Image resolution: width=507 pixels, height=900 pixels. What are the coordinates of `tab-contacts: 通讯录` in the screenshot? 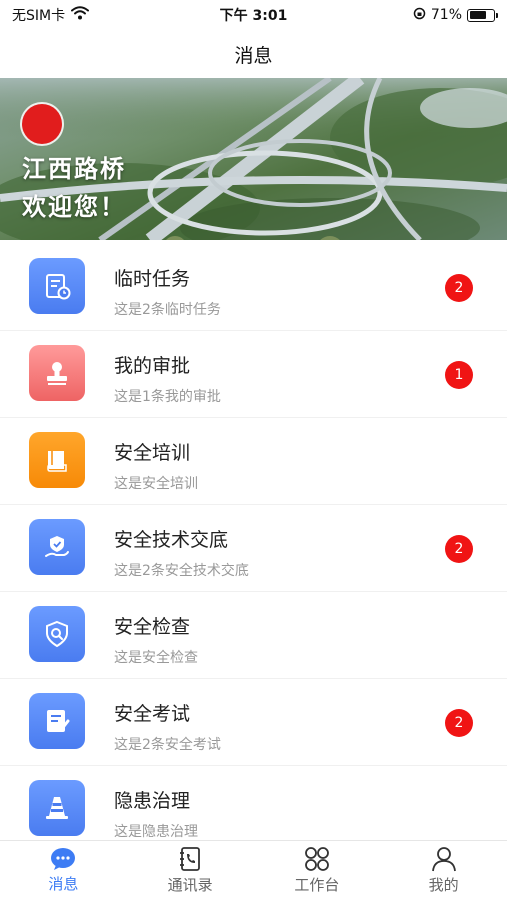 It's located at (190, 870).